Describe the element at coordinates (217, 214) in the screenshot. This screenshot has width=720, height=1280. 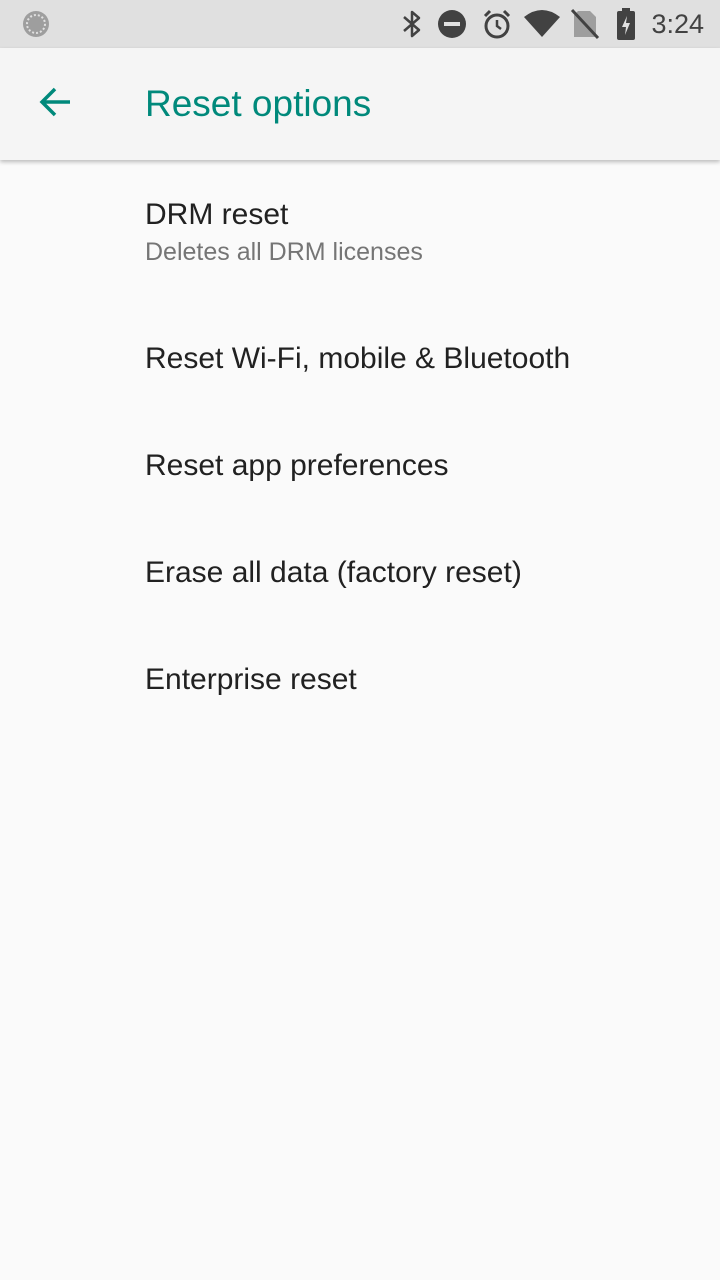
I see `list-item-title: DRM reset` at that location.